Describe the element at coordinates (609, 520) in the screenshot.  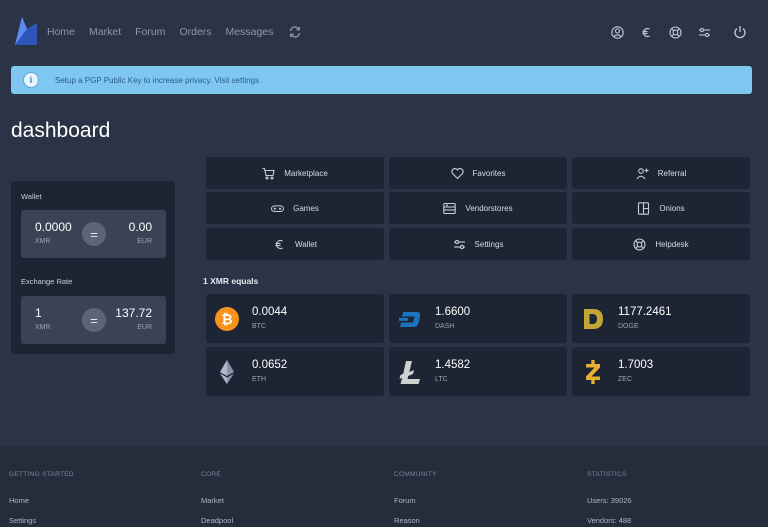
I see `stat-vendors: Vendors: 488` at that location.